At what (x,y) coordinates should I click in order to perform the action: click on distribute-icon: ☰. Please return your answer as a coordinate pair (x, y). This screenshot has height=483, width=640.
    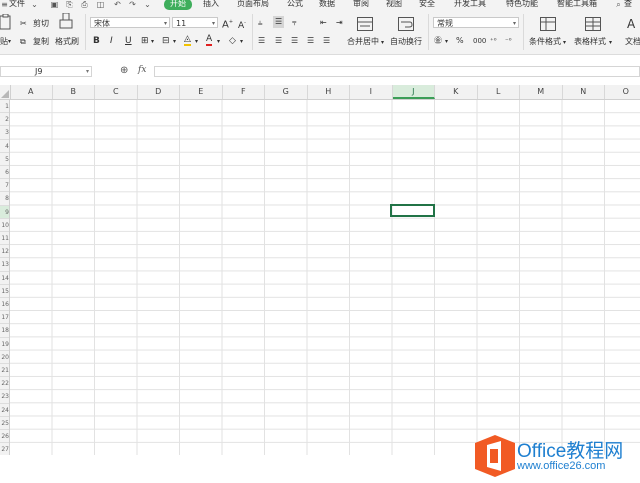
    Looking at the image, I should click on (326, 41).